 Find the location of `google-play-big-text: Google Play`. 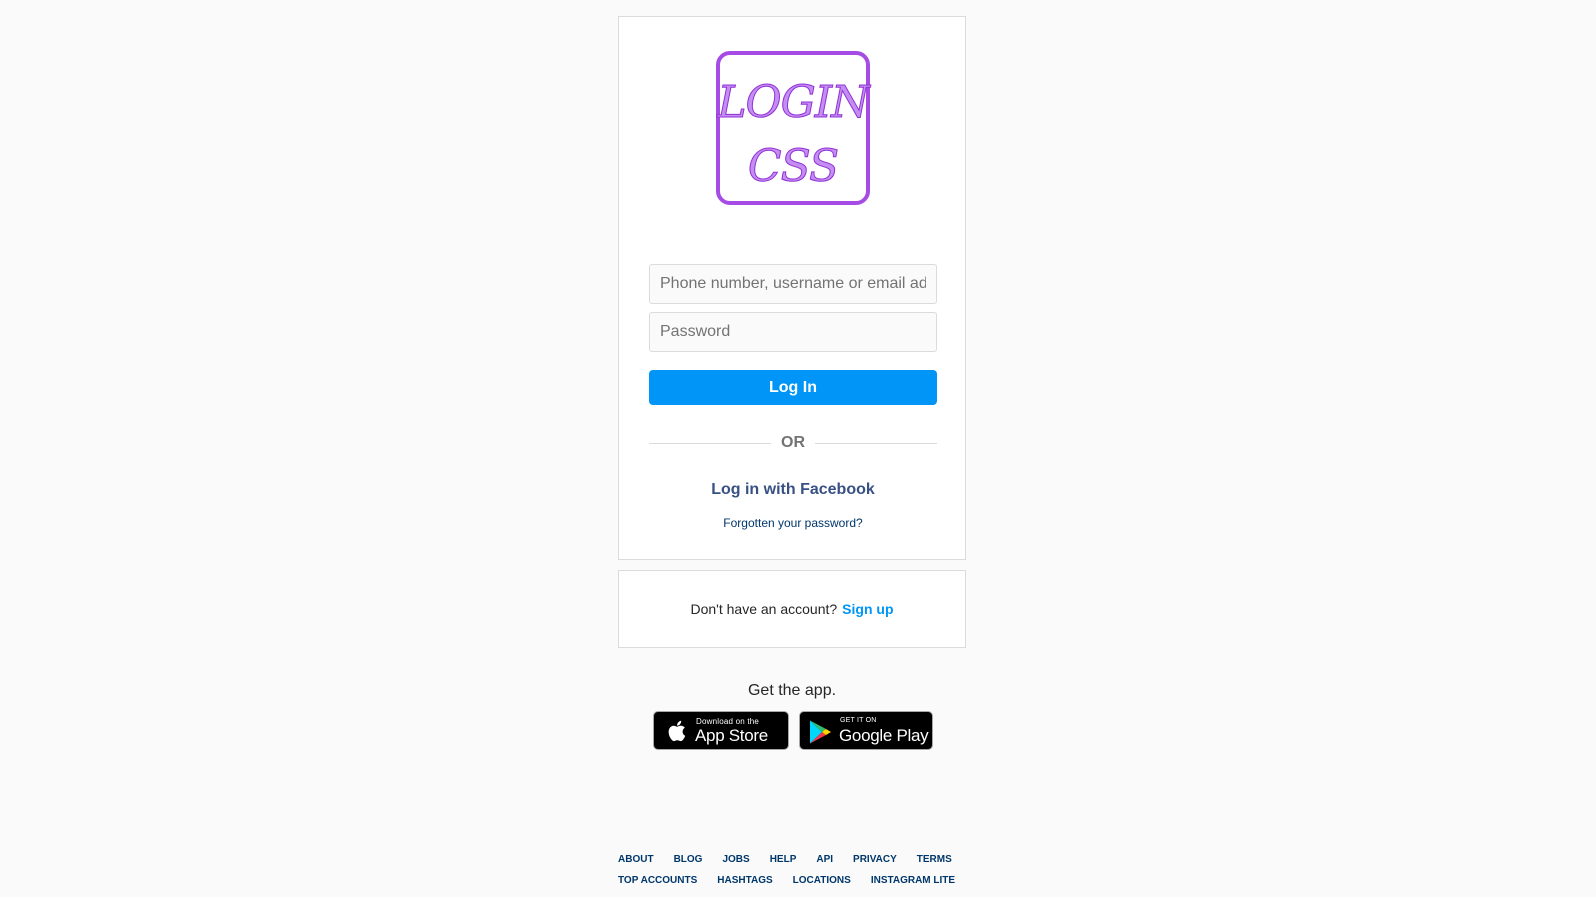

google-play-big-text: Google Play is located at coordinates (884, 735).